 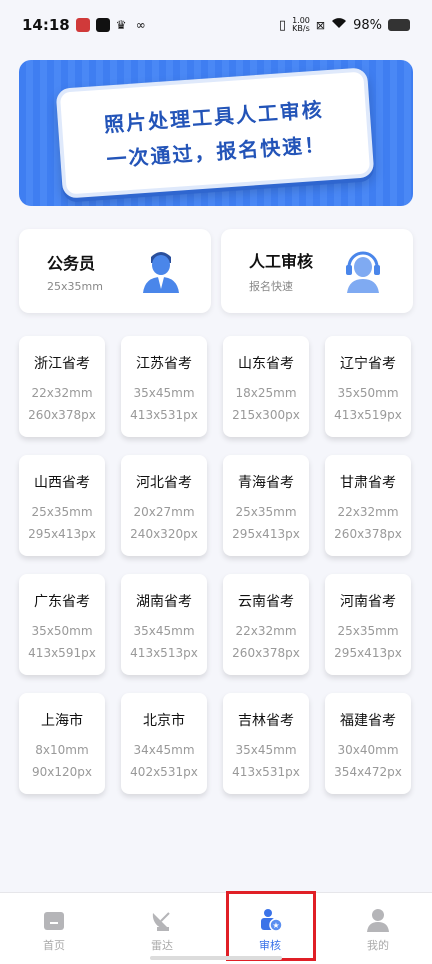 I want to click on tile-title: 山东省考, so click(x=266, y=364).